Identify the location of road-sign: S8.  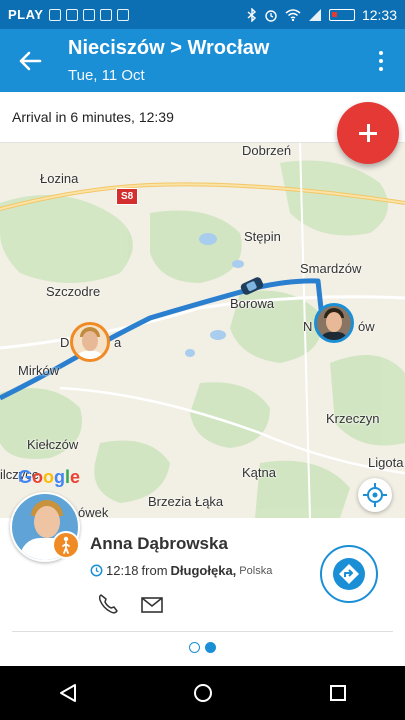
(127, 196).